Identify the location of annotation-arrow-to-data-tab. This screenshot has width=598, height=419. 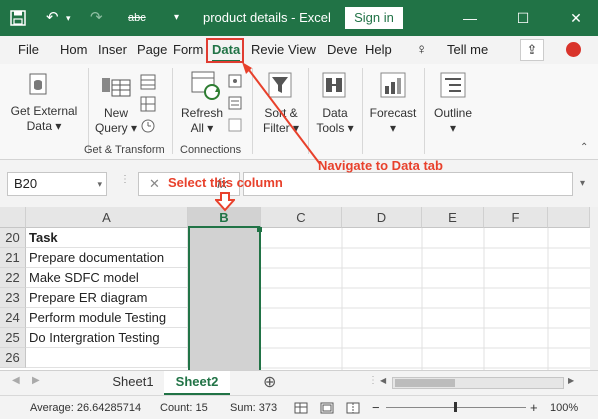
(281, 113).